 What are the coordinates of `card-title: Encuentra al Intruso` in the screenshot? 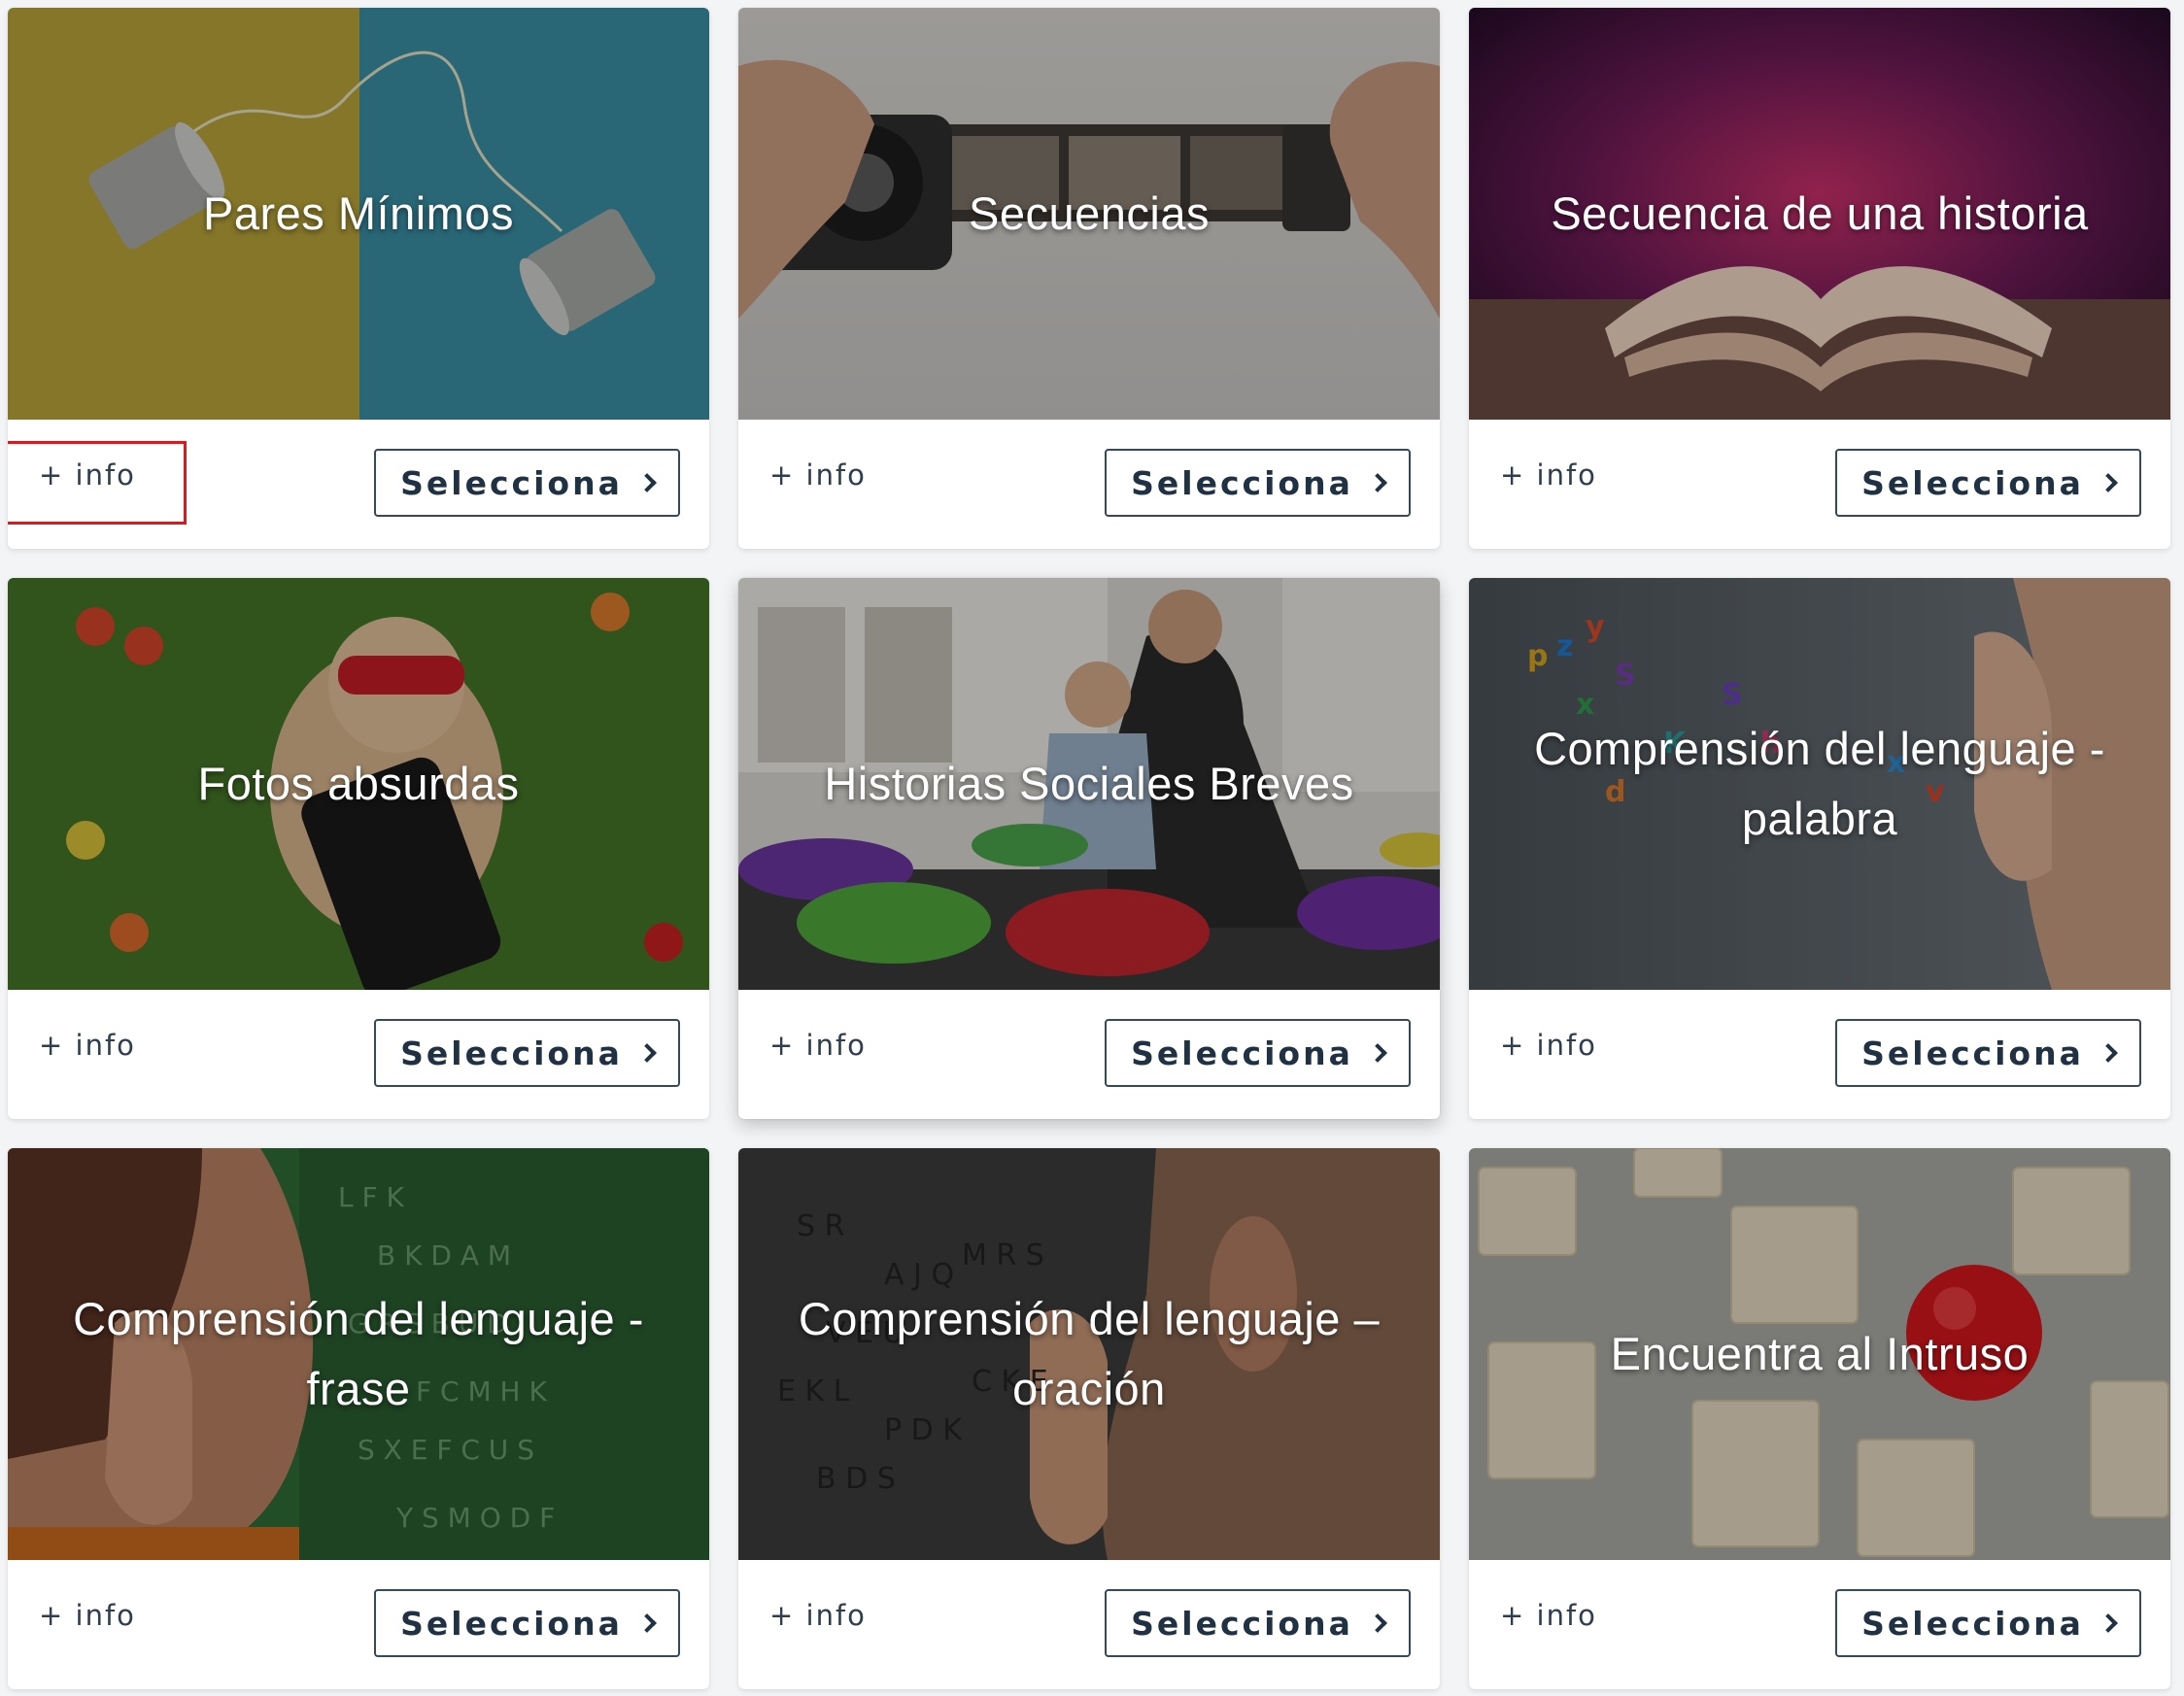 It's located at (1820, 1353).